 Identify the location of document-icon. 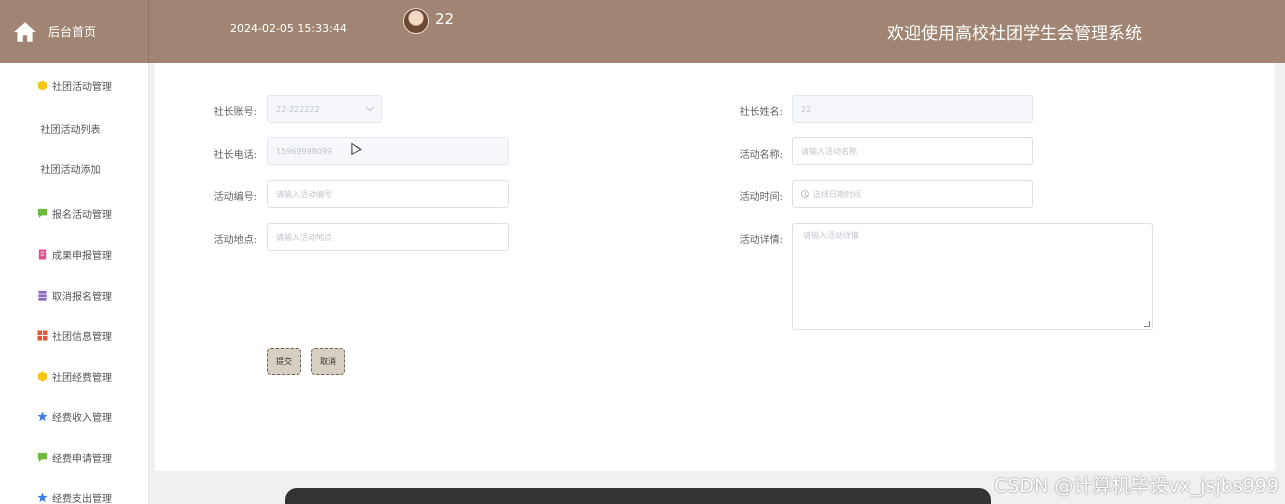
(42, 254).